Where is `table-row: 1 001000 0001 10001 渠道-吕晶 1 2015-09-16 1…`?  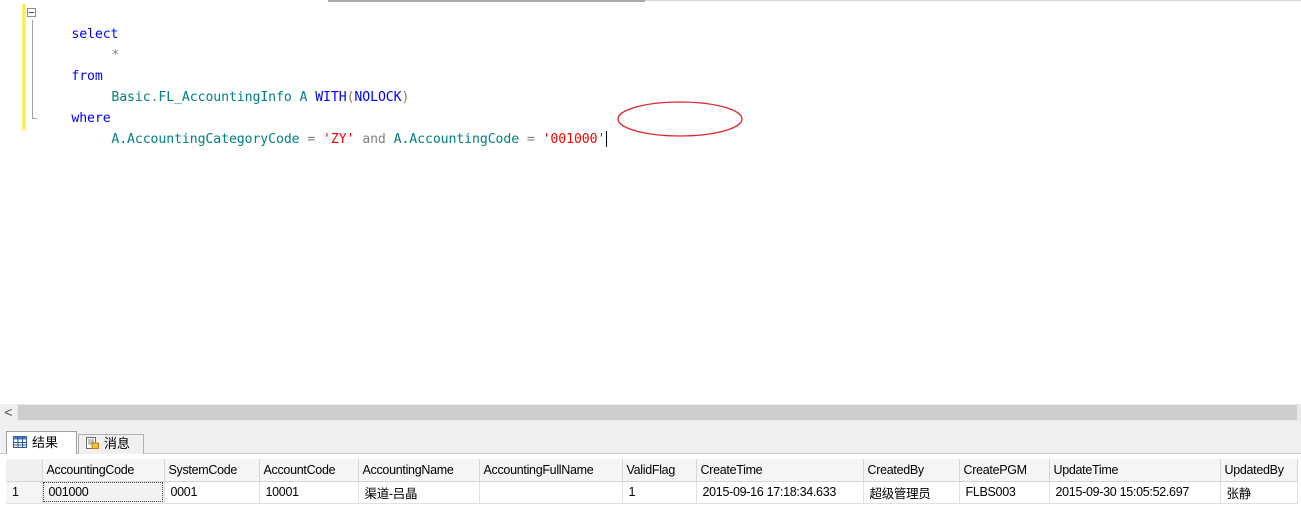 table-row: 1 001000 0001 10001 渠道-吕晶 1 2015-09-16 1… is located at coordinates (652, 492).